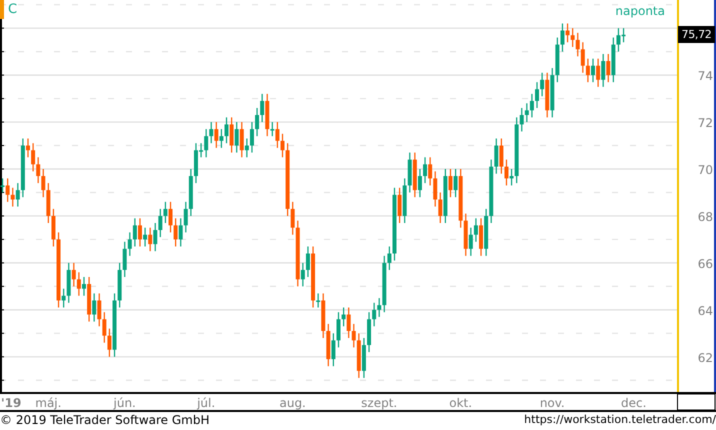  What do you see at coordinates (13, 9) in the screenshot?
I see `symbol-label: C` at bounding box center [13, 9].